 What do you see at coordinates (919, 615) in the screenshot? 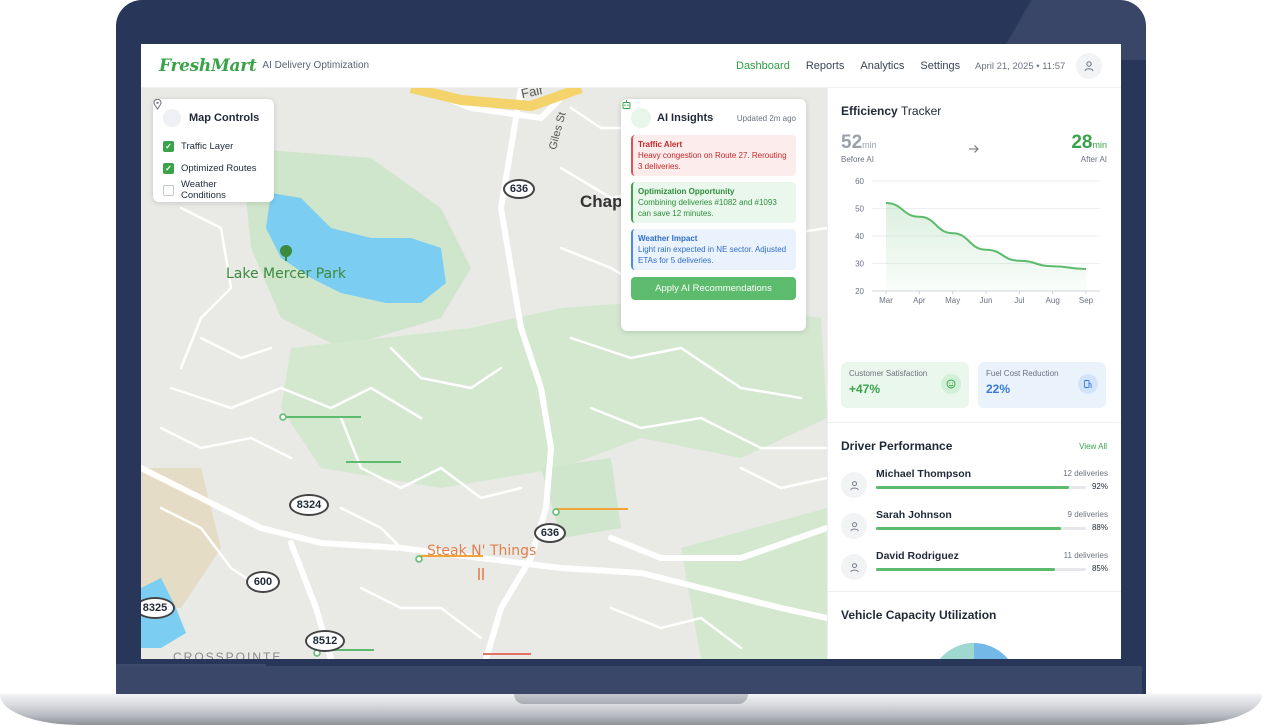
I see `vehicle-capacity-title: Vehicle Capacity Utilization` at bounding box center [919, 615].